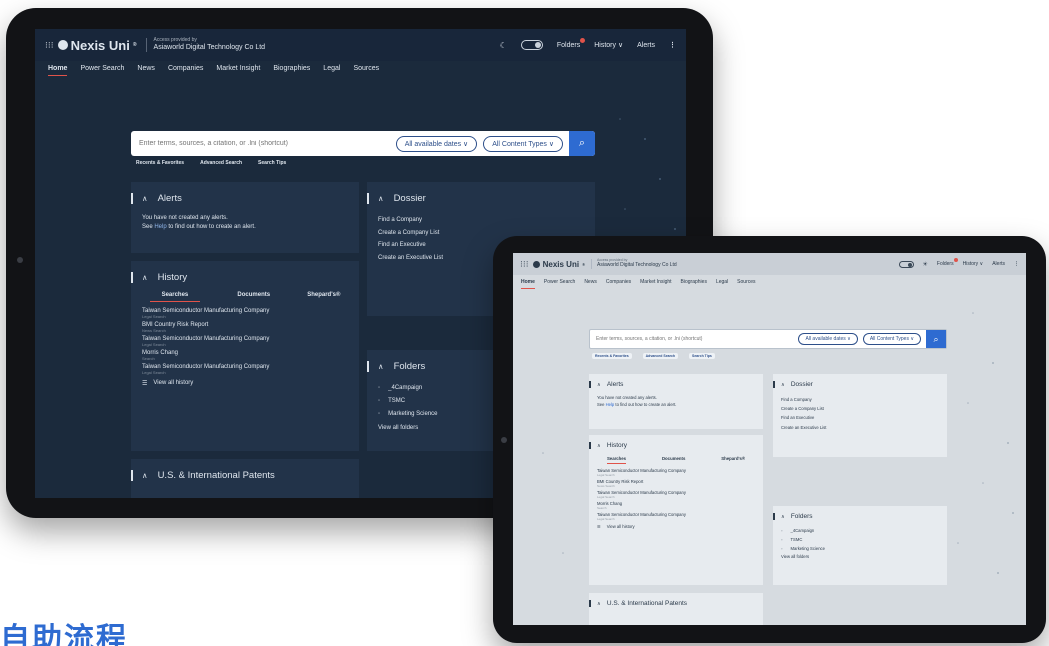  I want to click on create-company-list-link: Create a Company List, so click(860, 408).